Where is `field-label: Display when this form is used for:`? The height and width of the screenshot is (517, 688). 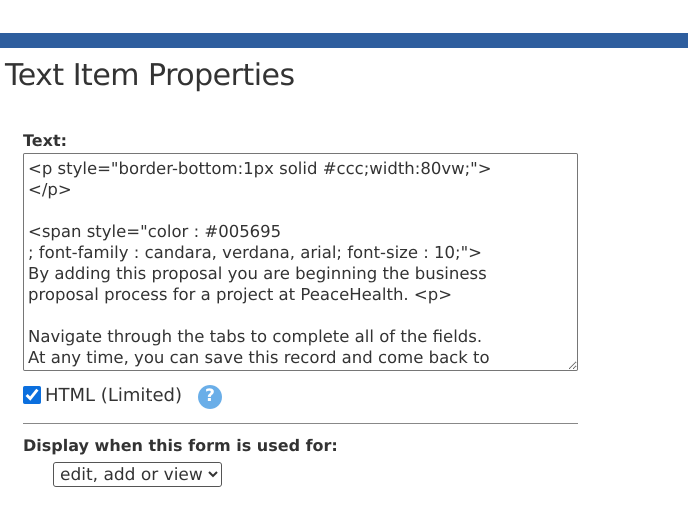
field-label: Display when this form is used for: is located at coordinates (181, 446).